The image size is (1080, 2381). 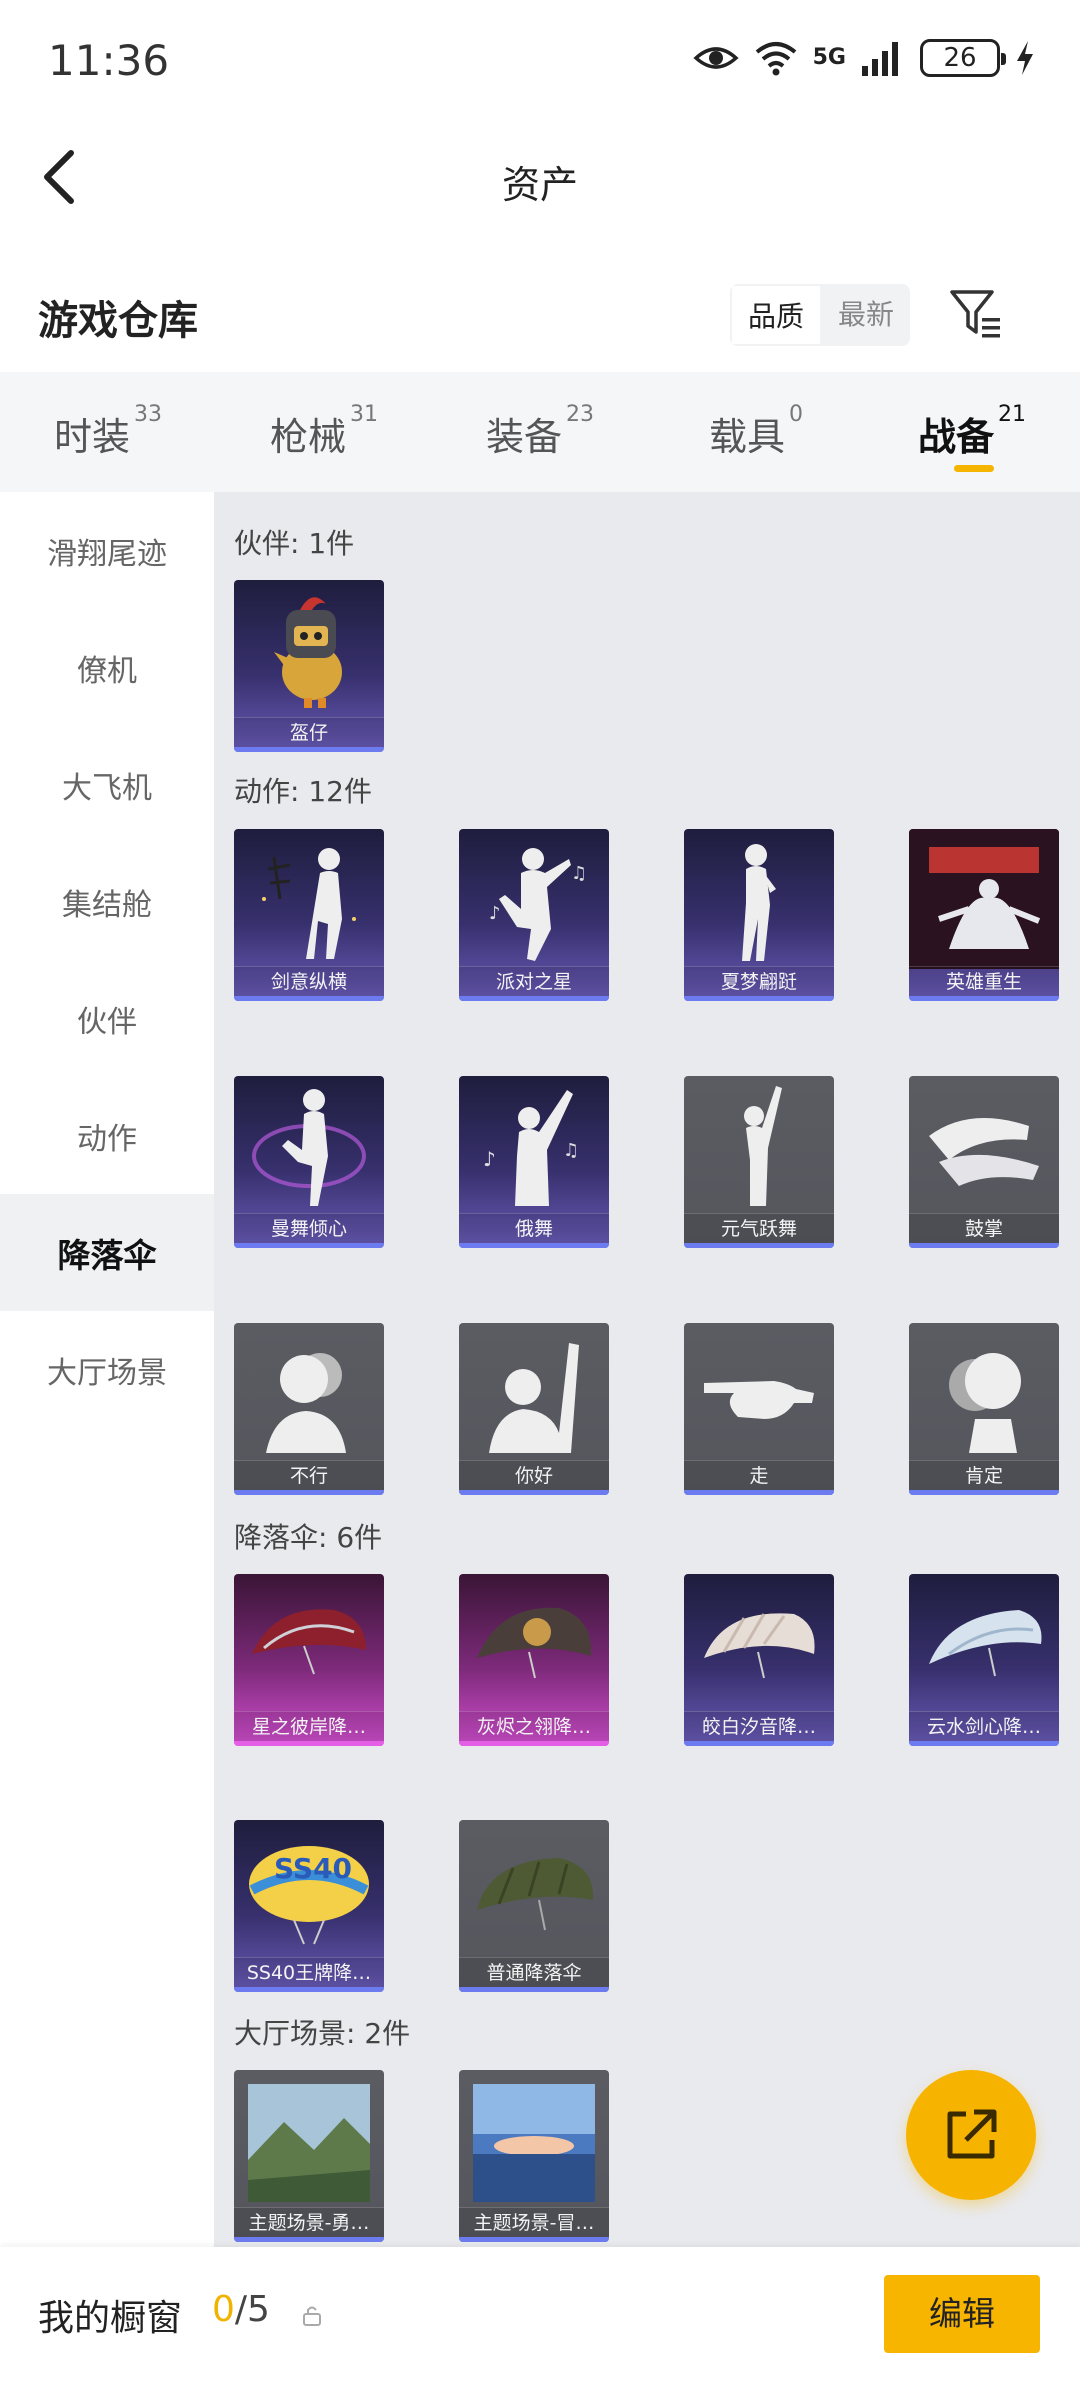 I want to click on tab-label: 战备, so click(x=955, y=437).